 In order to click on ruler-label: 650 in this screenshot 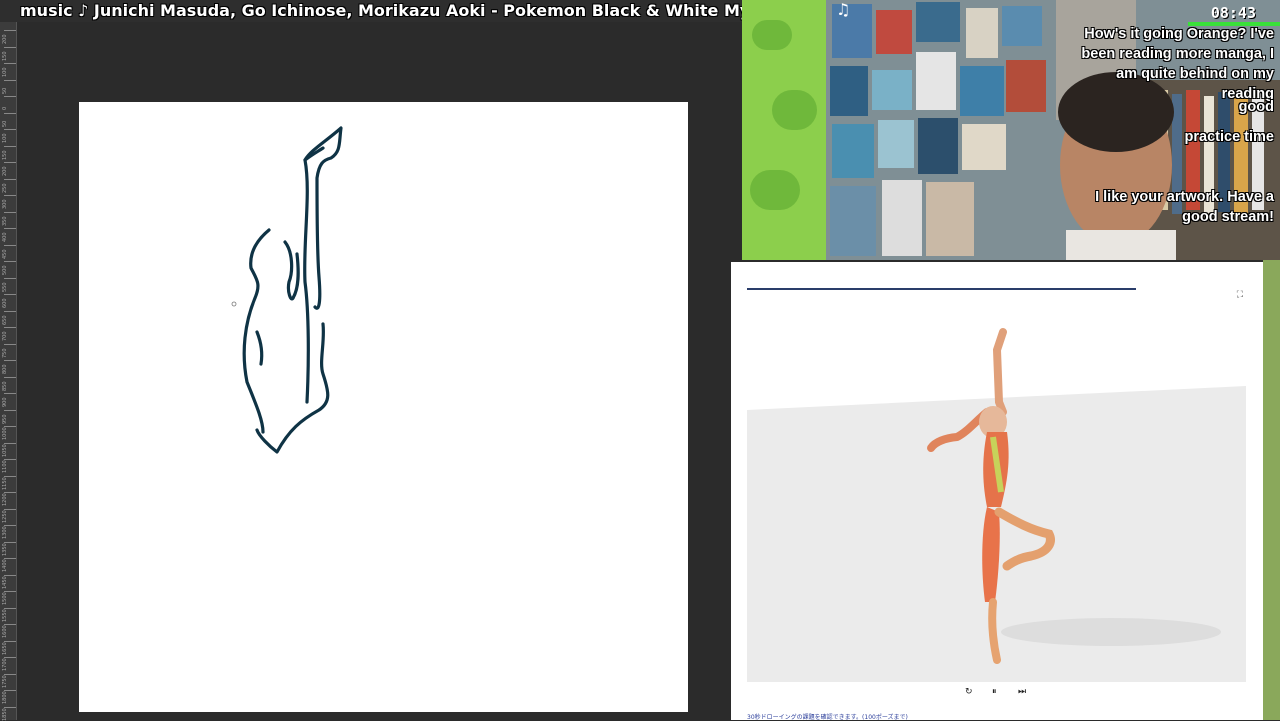, I will do `click(5, 319)`.